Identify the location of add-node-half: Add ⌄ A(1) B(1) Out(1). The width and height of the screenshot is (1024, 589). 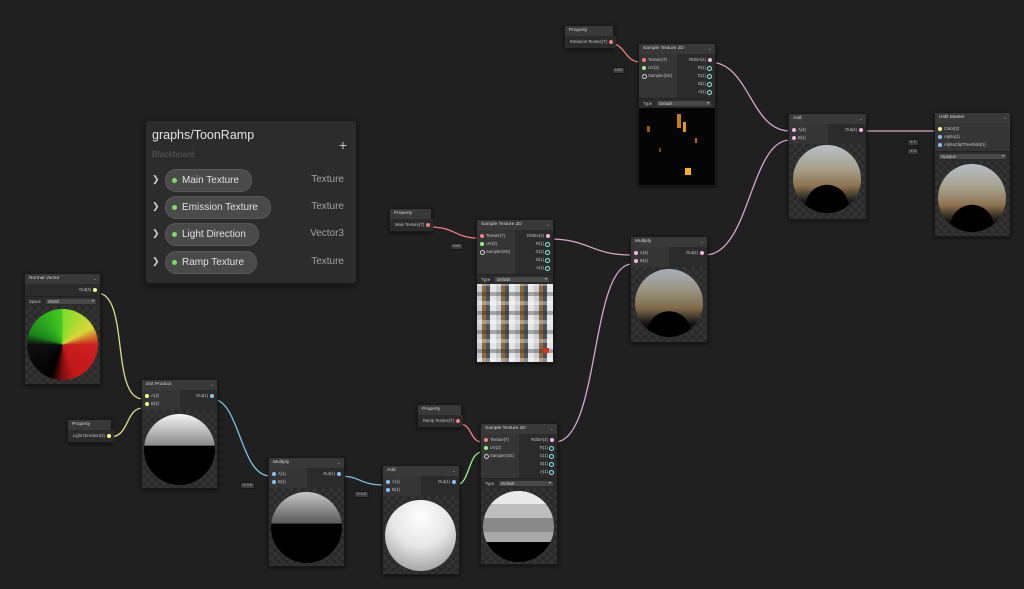
(421, 520).